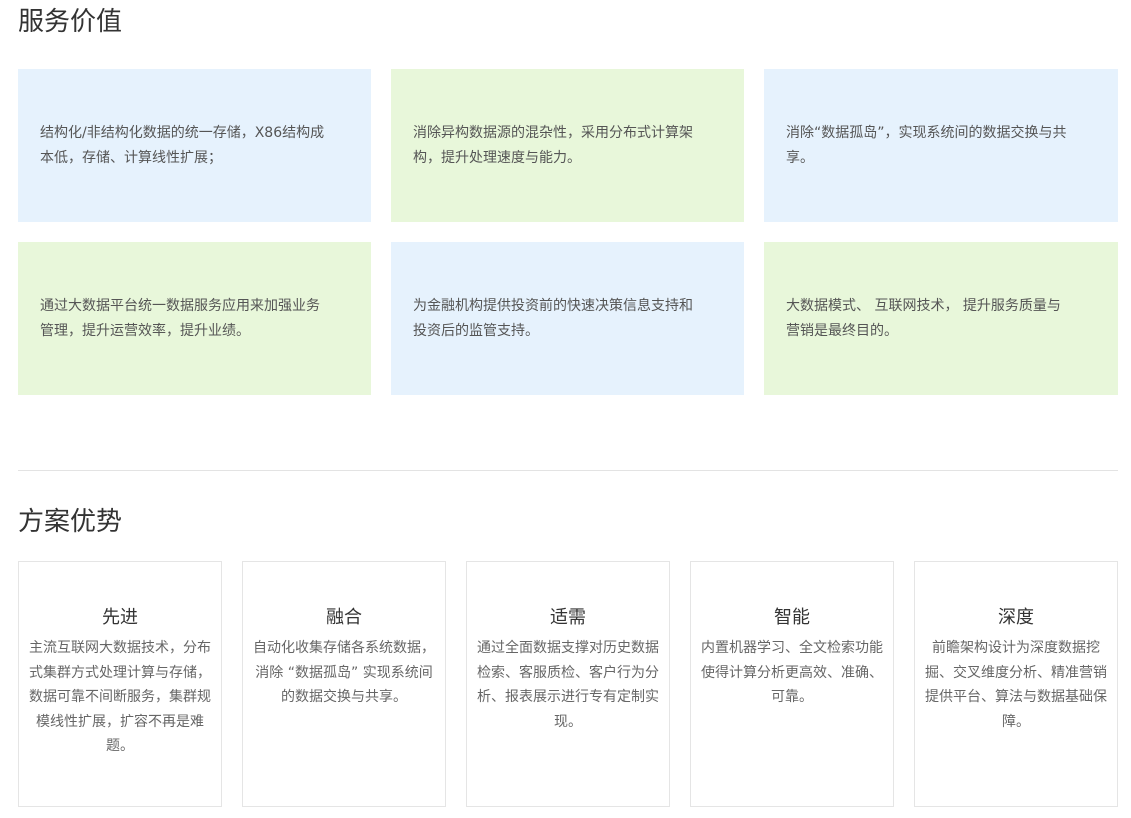 The height and width of the screenshot is (818, 1131). Describe the element at coordinates (70, 522) in the screenshot. I see `section-title-solution-advantage: 方案优势` at that location.